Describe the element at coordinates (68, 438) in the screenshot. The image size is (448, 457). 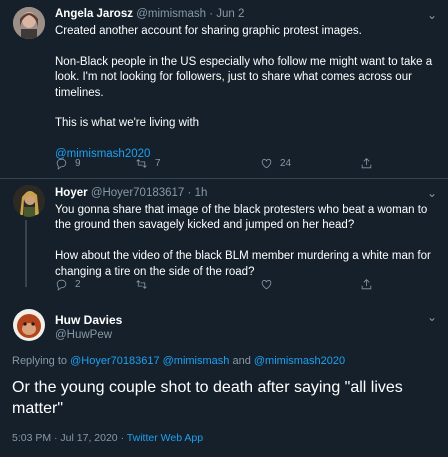
I see `main-timestamp: 5:03 PM · Jul 17, 2020 ·` at that location.